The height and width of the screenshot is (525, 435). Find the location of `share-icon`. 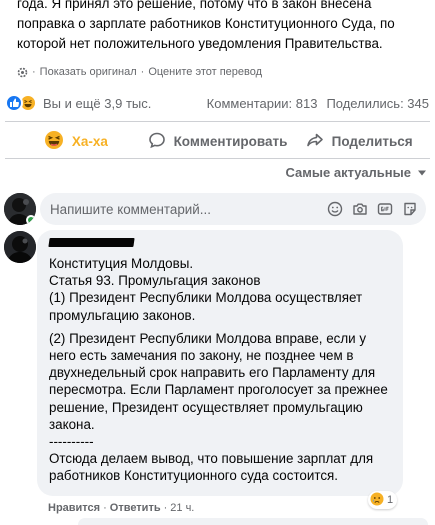

share-icon is located at coordinates (315, 141).